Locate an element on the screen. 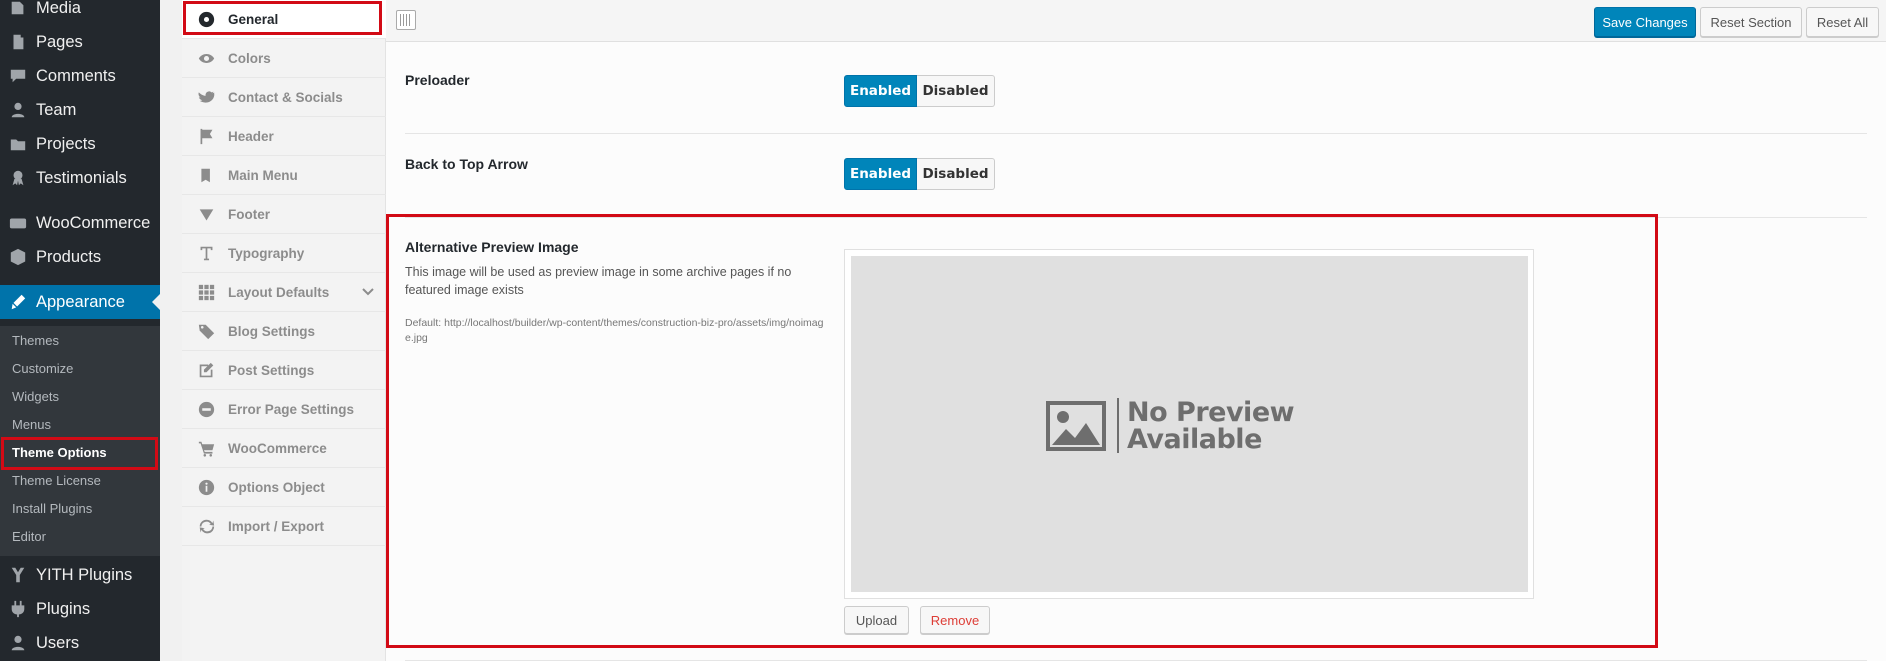 The width and height of the screenshot is (1886, 661). menu-item-team: Team is located at coordinates (80, 110).